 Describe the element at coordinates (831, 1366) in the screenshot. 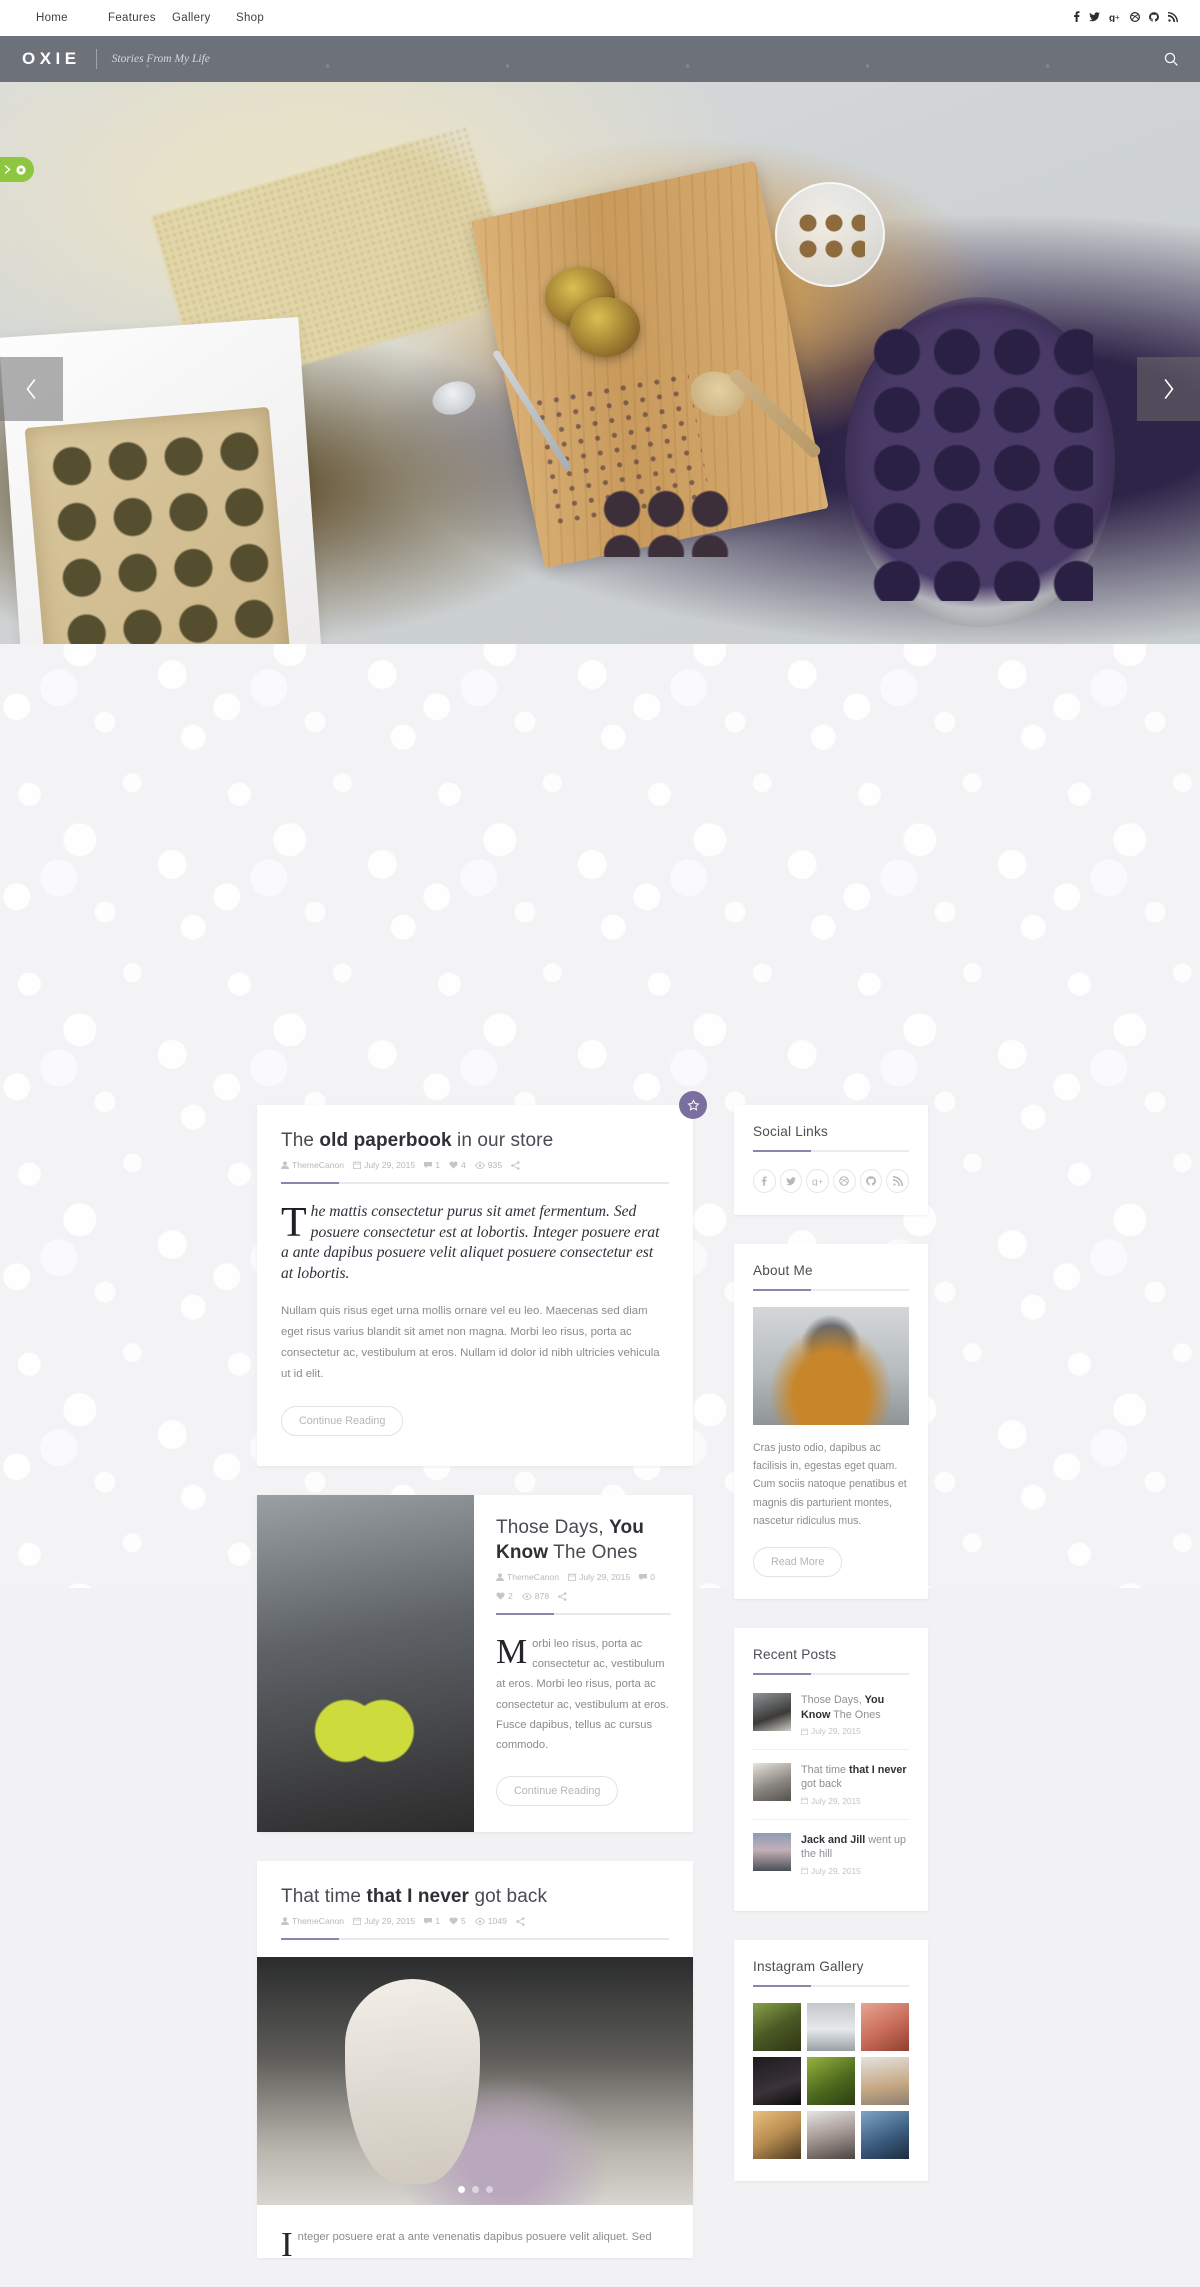

I see `about-me-photo` at that location.